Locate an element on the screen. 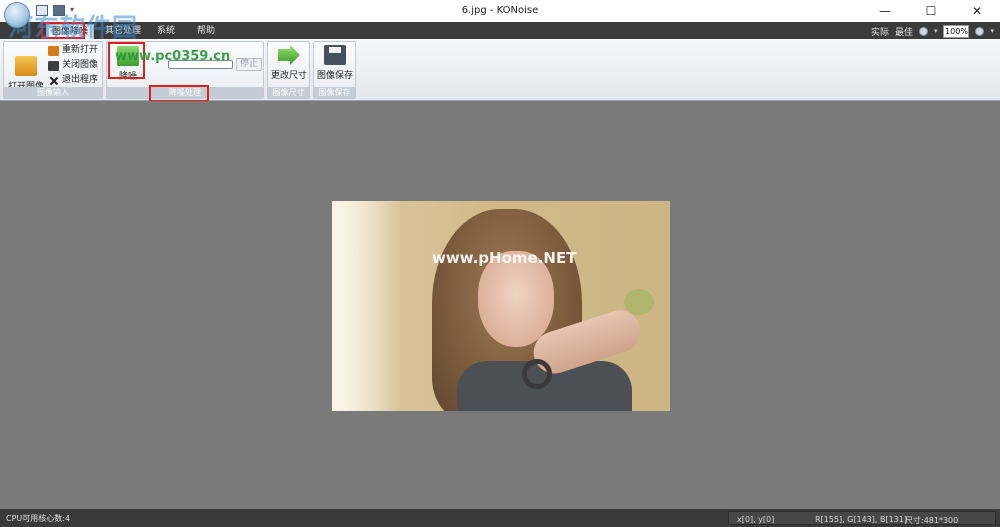 Image resolution: width=1000 pixels, height=527 pixels. group-image-save: 图像保存 图像保存 is located at coordinates (334, 70).